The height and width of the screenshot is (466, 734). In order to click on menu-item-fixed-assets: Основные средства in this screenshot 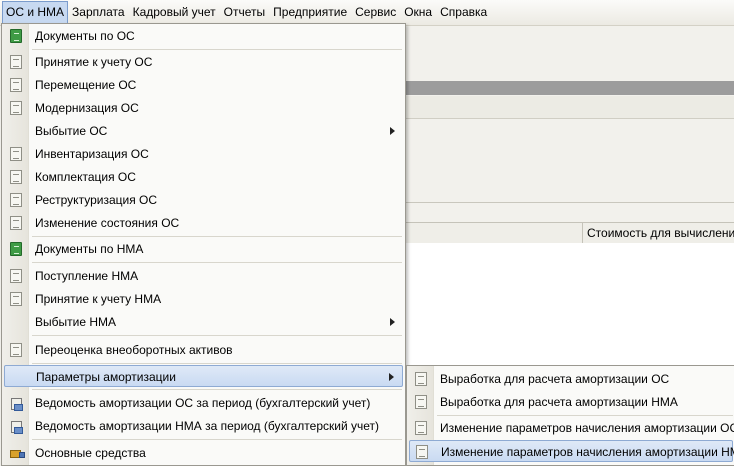, I will do `click(203, 453)`.